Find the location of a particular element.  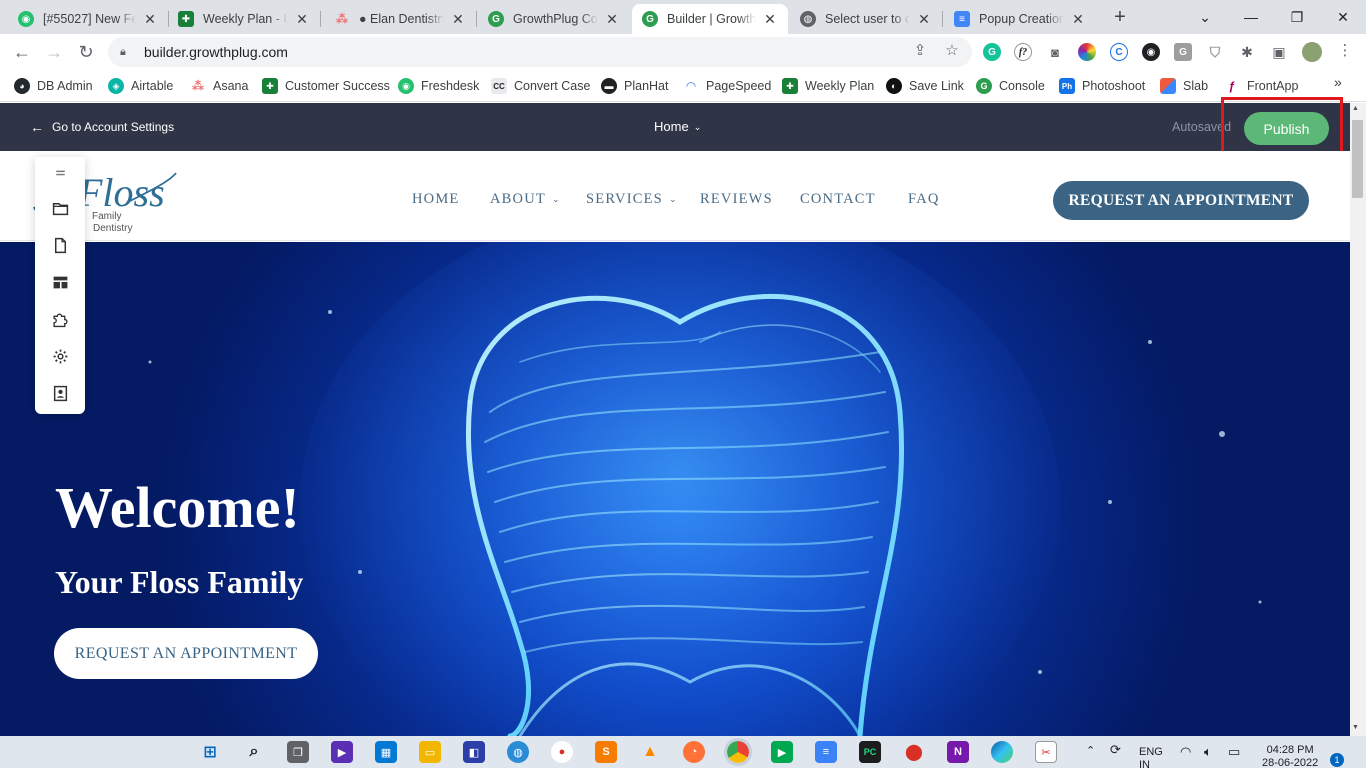

scroll-up-icon: ▲ is located at coordinates (1355, 108).